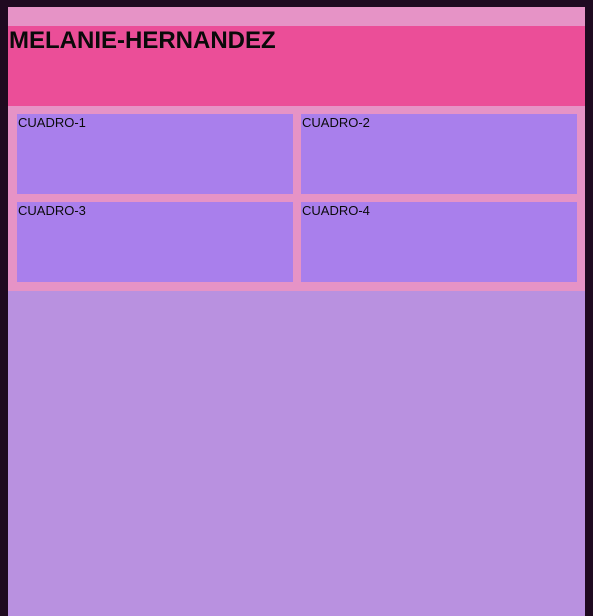 The width and height of the screenshot is (593, 616). Describe the element at coordinates (142, 40) in the screenshot. I see `page-title: MELANIE-HERNANDEZ` at that location.